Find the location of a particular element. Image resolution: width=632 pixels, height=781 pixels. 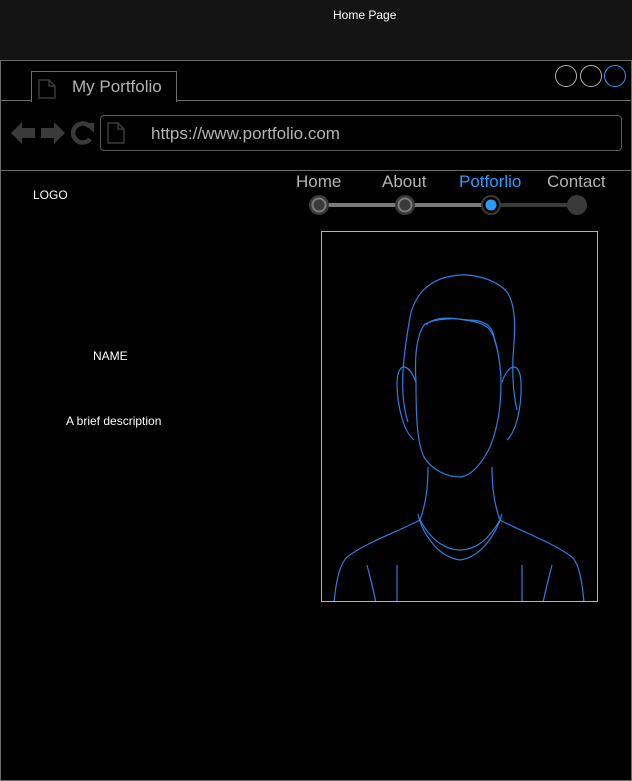

tab-title: My Portfolio is located at coordinates (117, 86).